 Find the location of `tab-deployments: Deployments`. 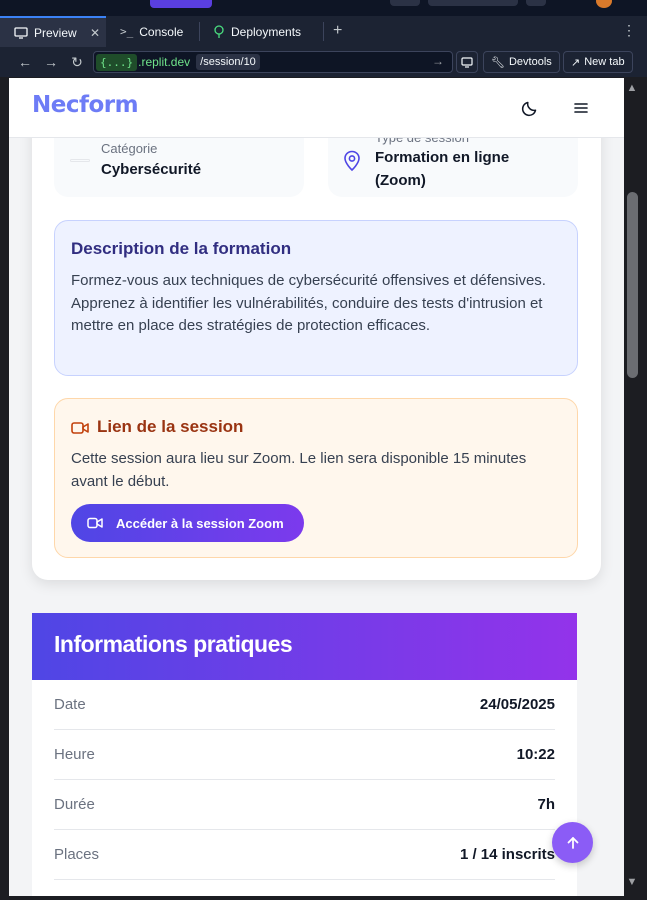

tab-deployments: Deployments is located at coordinates (261, 31).